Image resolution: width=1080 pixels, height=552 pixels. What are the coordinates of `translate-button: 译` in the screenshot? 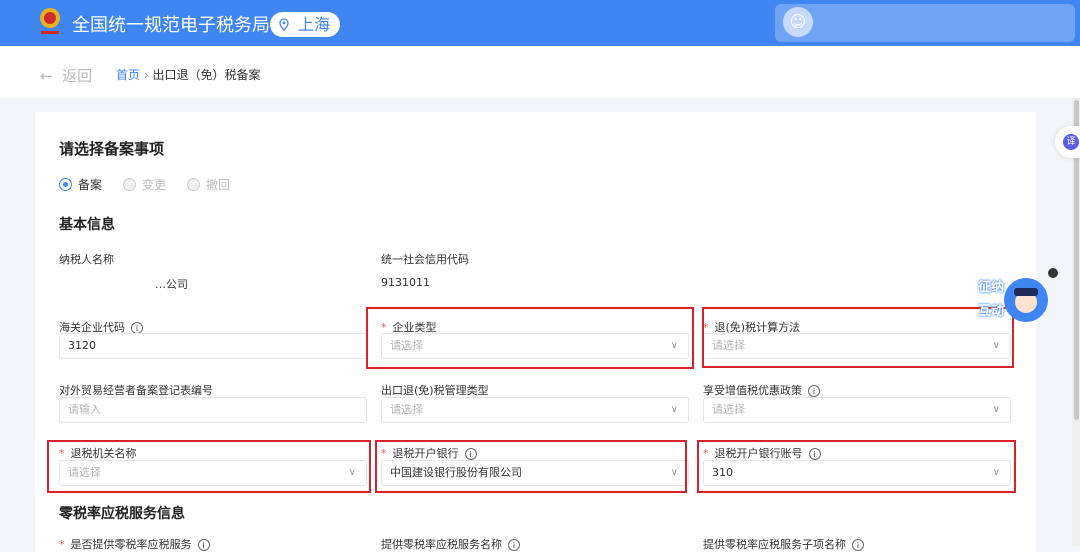 It's located at (1067, 142).